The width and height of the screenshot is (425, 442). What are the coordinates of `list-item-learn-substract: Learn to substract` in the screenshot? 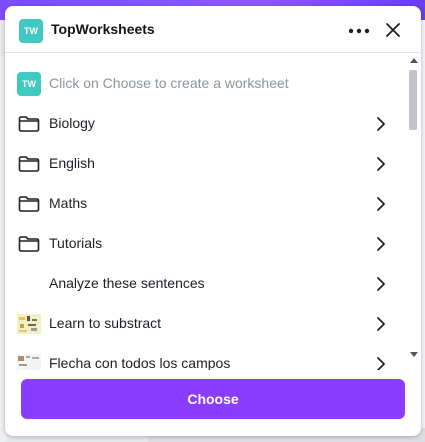 It's located at (205, 324).